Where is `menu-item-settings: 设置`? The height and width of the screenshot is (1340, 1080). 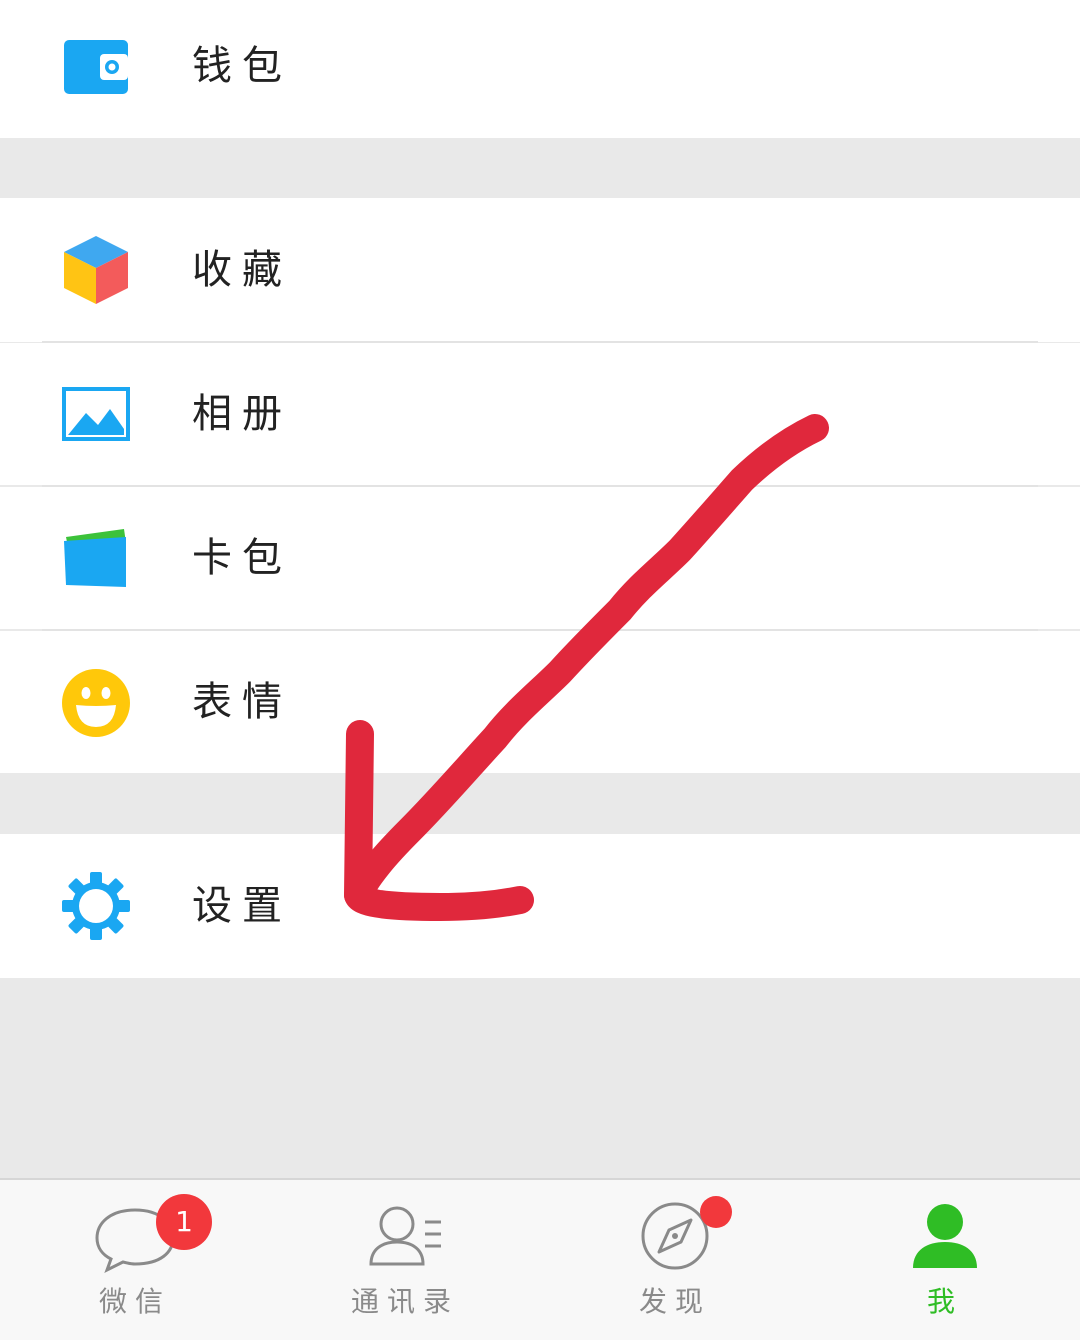 menu-item-settings: 设置 is located at coordinates (540, 906).